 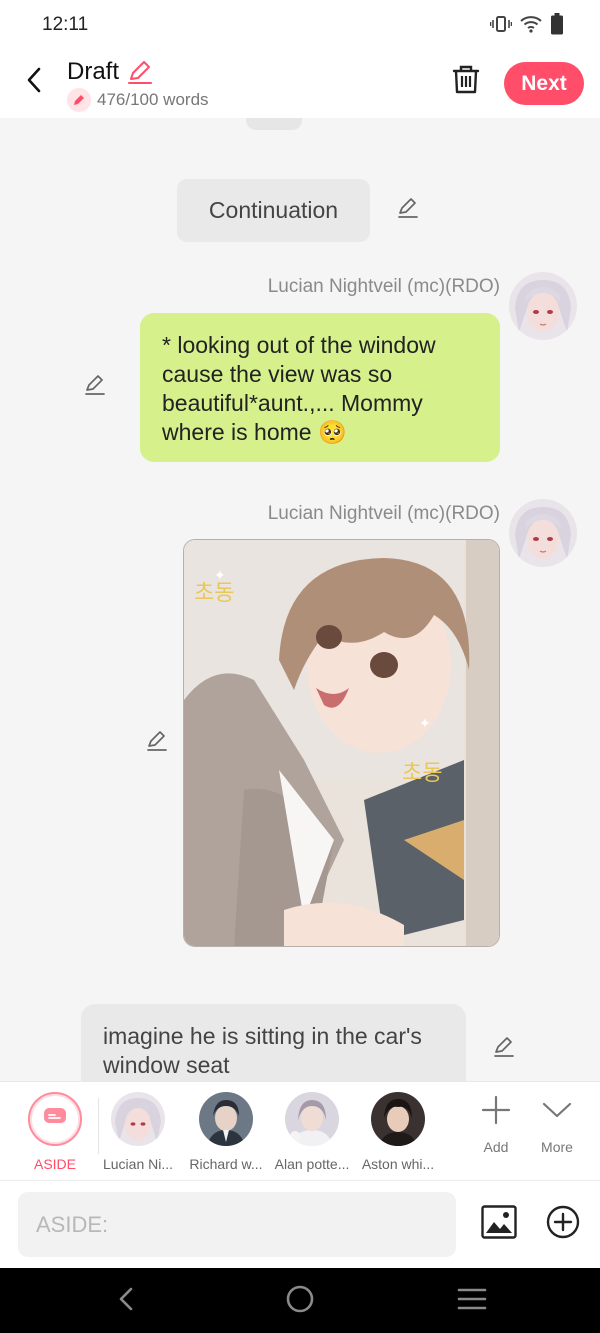 I want to click on system-nav-bar, so click(x=300, y=1300).